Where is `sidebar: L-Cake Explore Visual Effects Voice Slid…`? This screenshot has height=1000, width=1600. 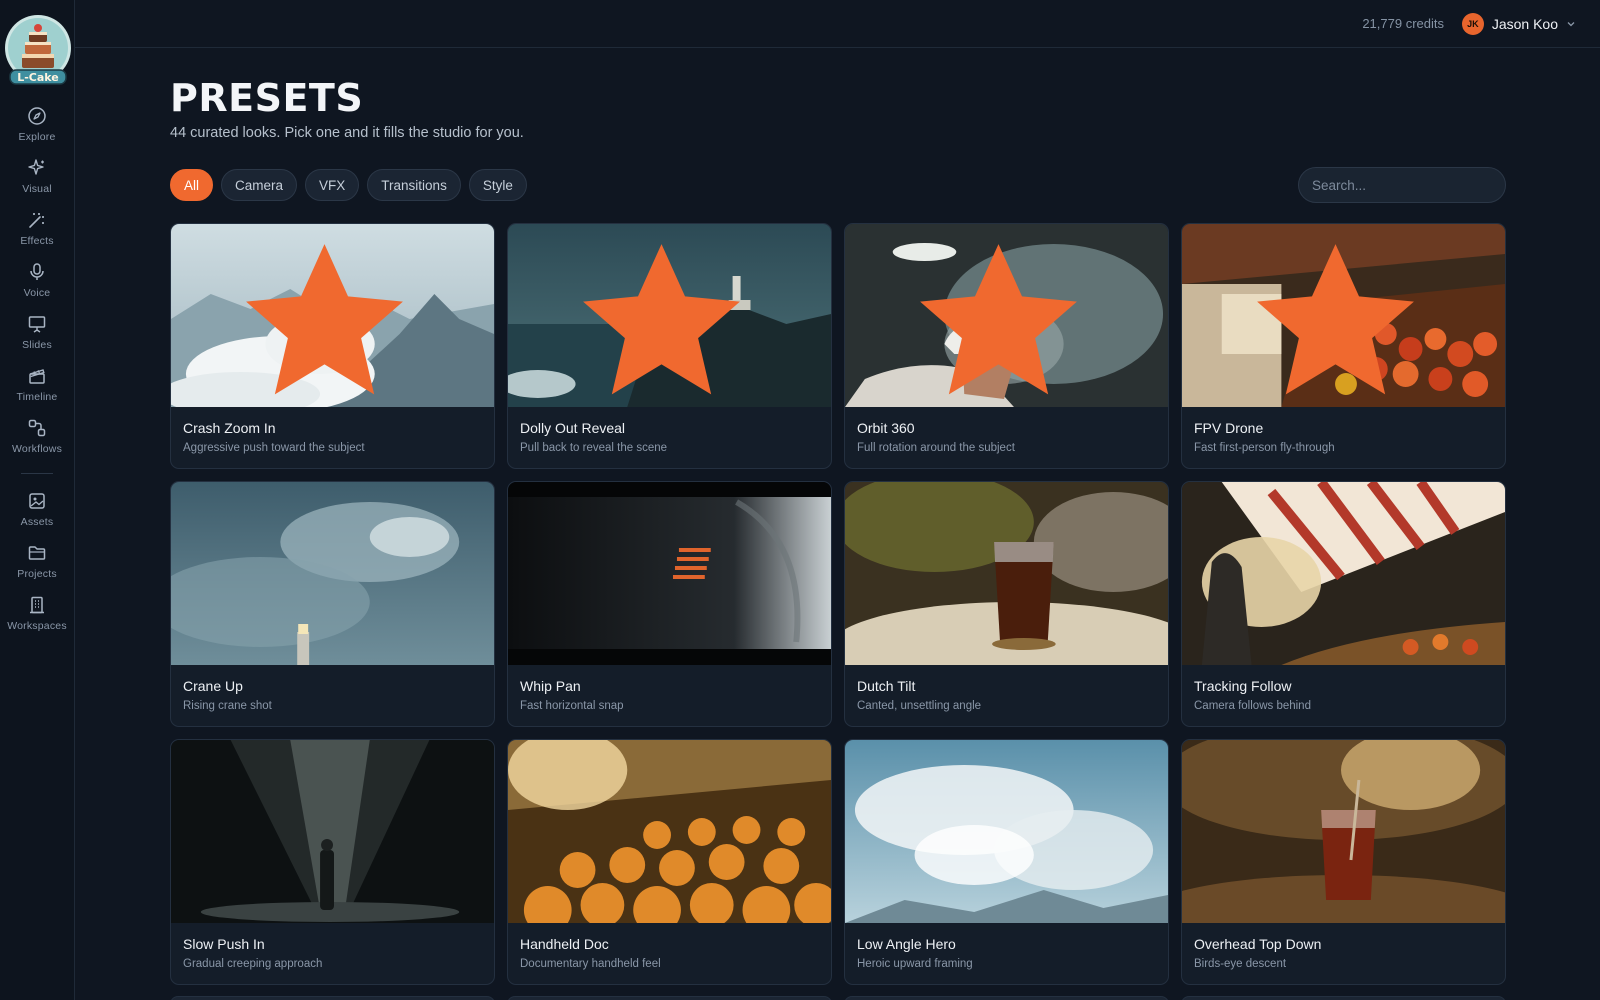
sidebar: L-Cake Explore Visual Effects Voice Slid… is located at coordinates (37, 500).